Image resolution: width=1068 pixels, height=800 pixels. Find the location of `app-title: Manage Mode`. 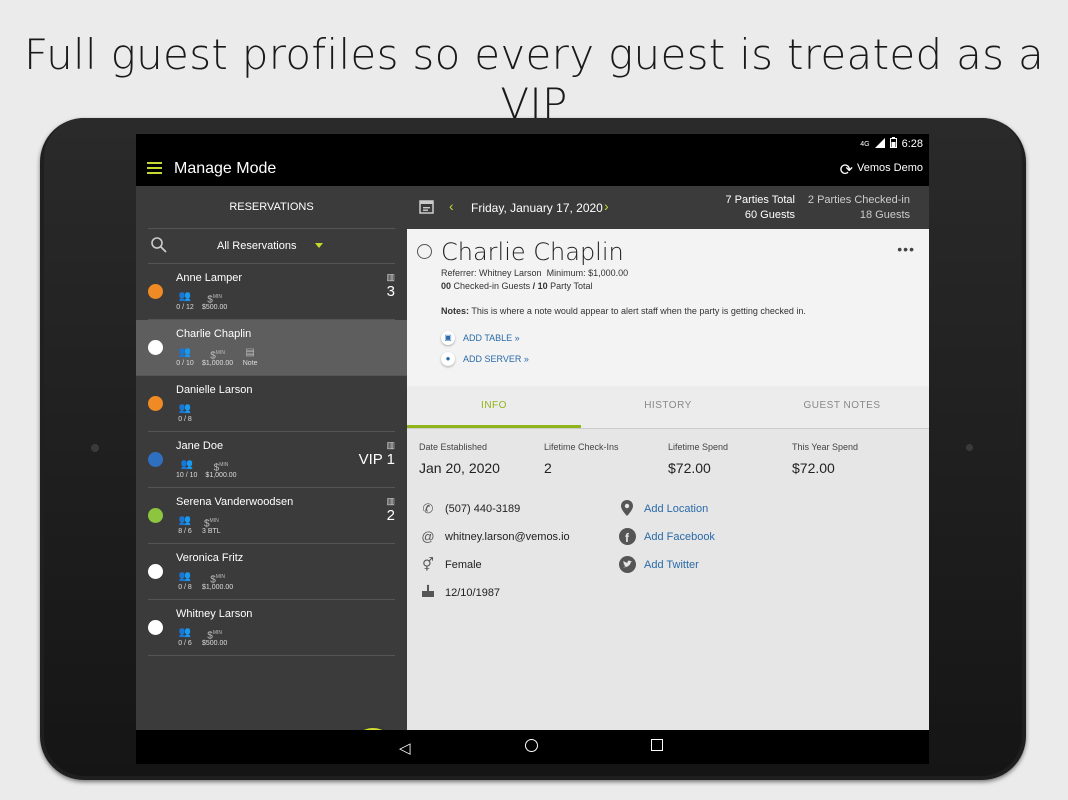

app-title: Manage Mode is located at coordinates (225, 168).